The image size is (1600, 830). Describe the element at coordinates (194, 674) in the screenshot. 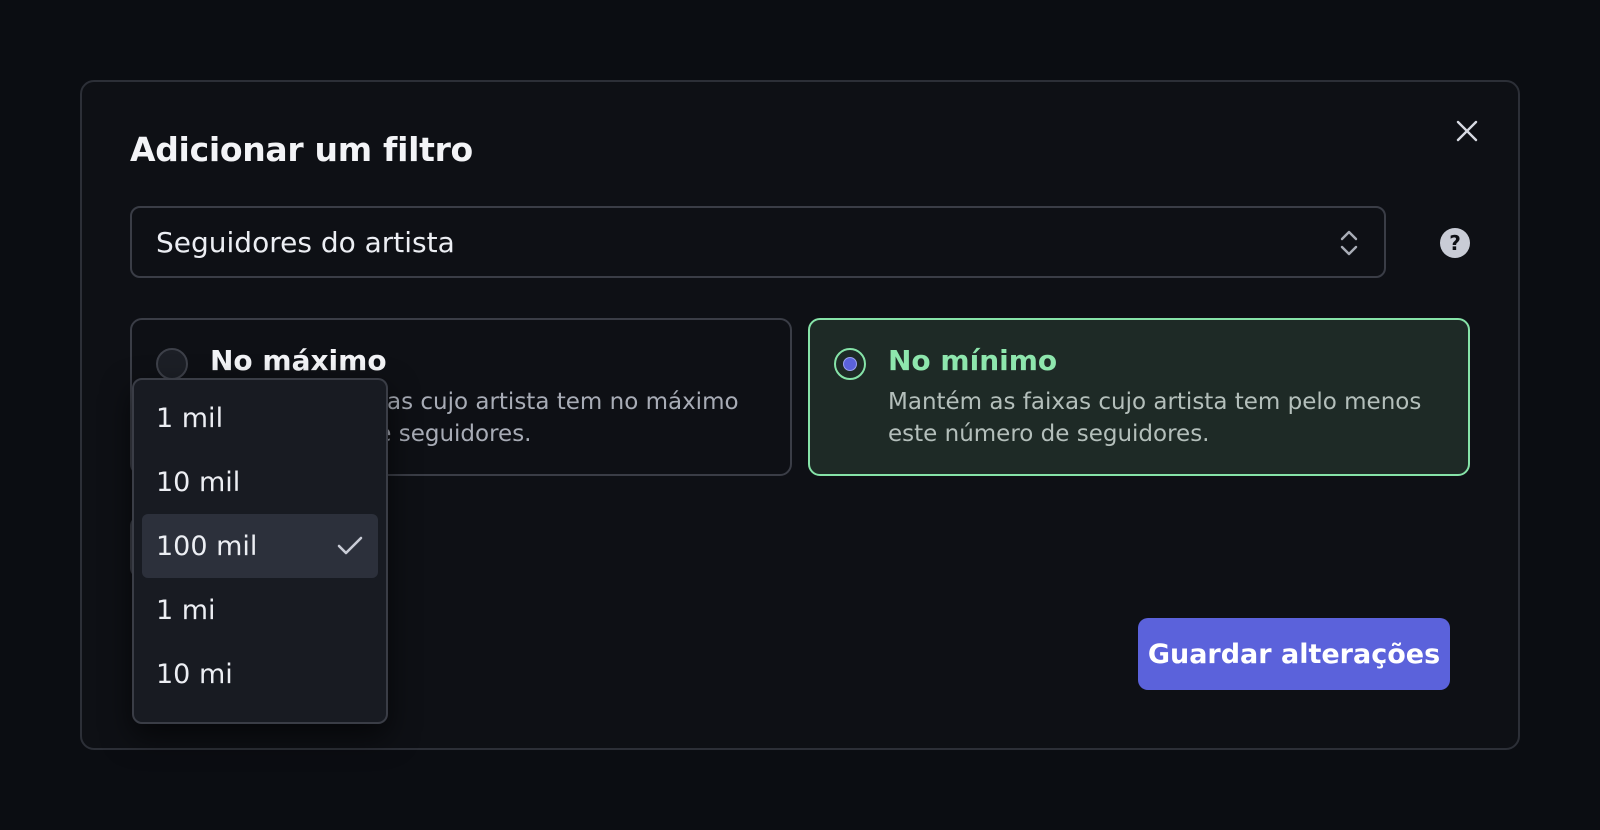

I see `dropdown-option-label: 10 mi` at that location.